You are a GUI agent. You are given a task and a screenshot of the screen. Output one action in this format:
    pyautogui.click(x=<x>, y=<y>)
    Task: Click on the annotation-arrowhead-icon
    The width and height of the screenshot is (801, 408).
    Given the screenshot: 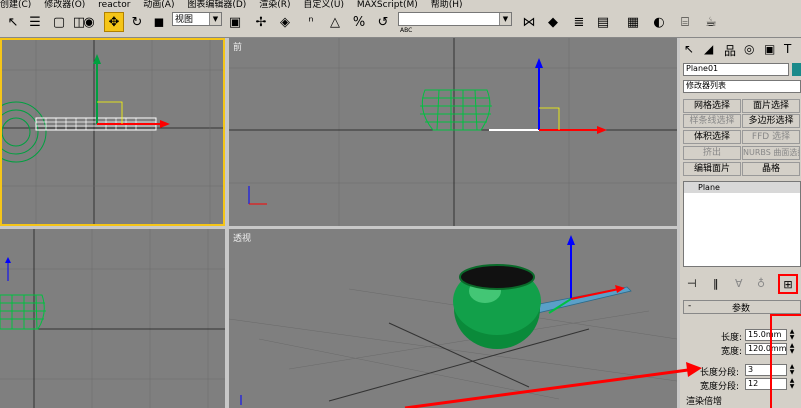 What is the action you would take?
    pyautogui.click(x=694, y=369)
    